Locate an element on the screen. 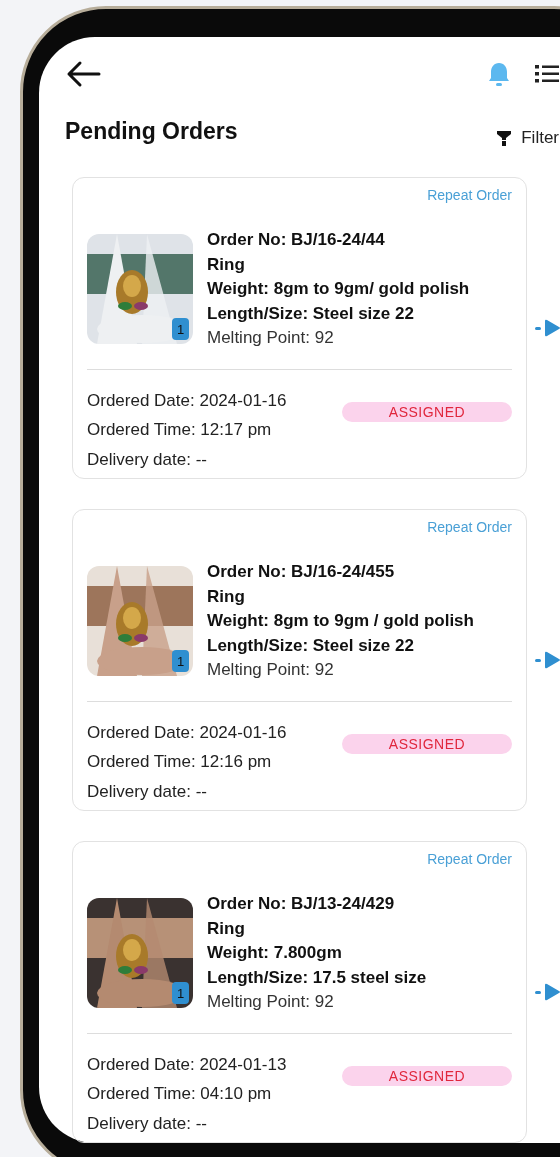  page-title: Pending Orders is located at coordinates (151, 131).